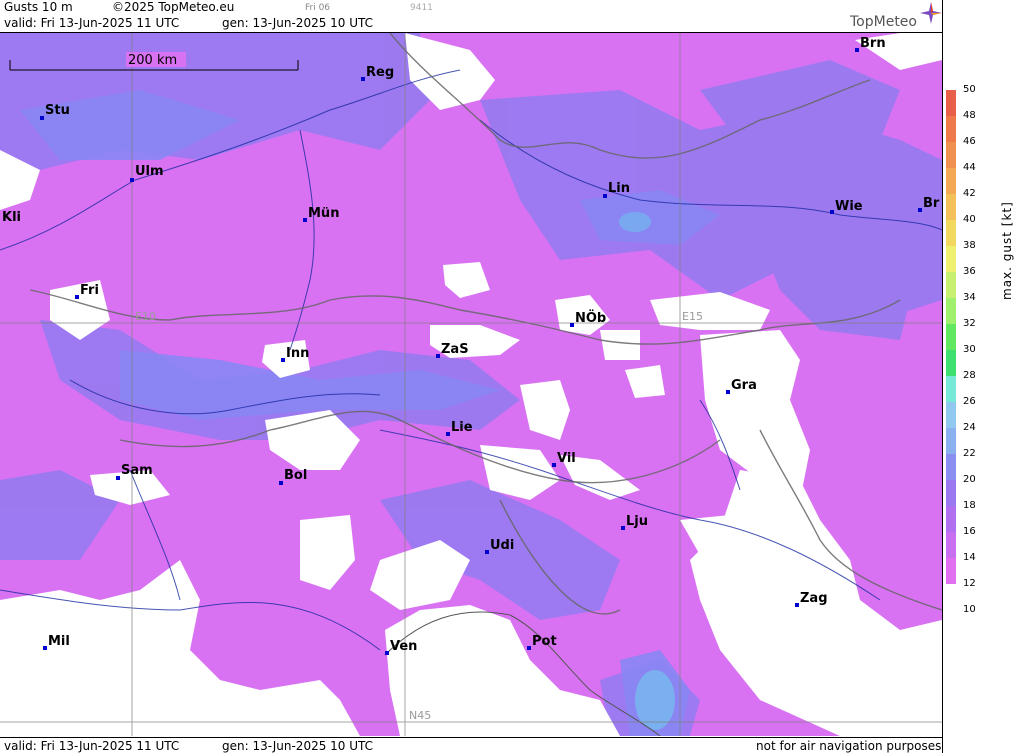 The height and width of the screenshot is (754, 1034). What do you see at coordinates (969, 401) in the screenshot?
I see `legend-tick-label: 26` at bounding box center [969, 401].